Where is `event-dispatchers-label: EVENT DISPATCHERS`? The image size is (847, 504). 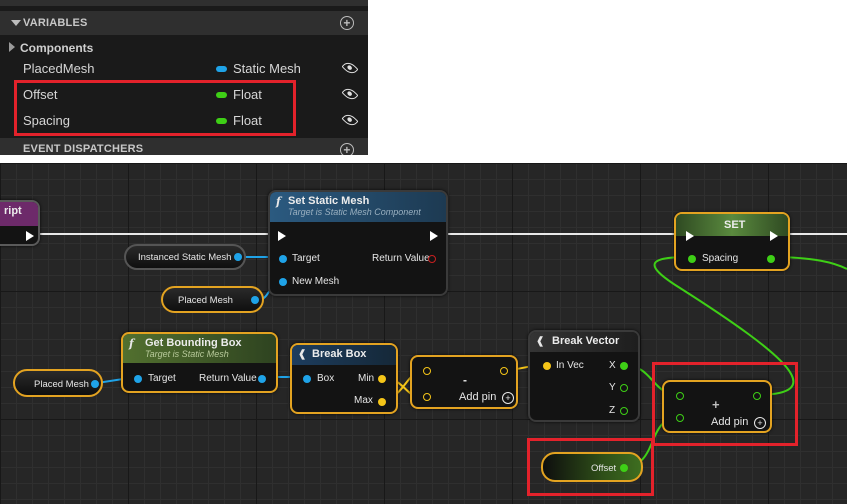 event-dispatchers-label: EVENT DISPATCHERS is located at coordinates (83, 149).